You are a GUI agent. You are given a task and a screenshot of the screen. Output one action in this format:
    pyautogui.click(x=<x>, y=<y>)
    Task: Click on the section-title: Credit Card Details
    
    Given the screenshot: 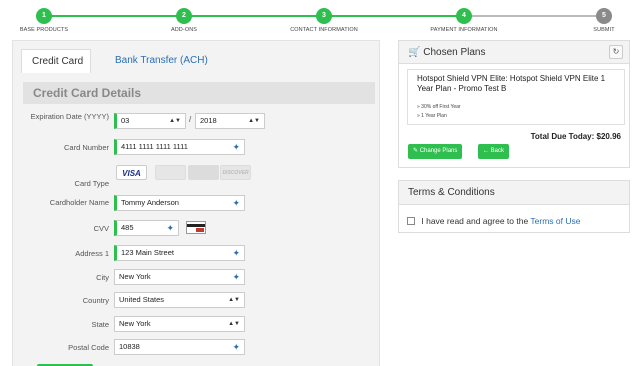 What is the action you would take?
    pyautogui.click(x=199, y=93)
    